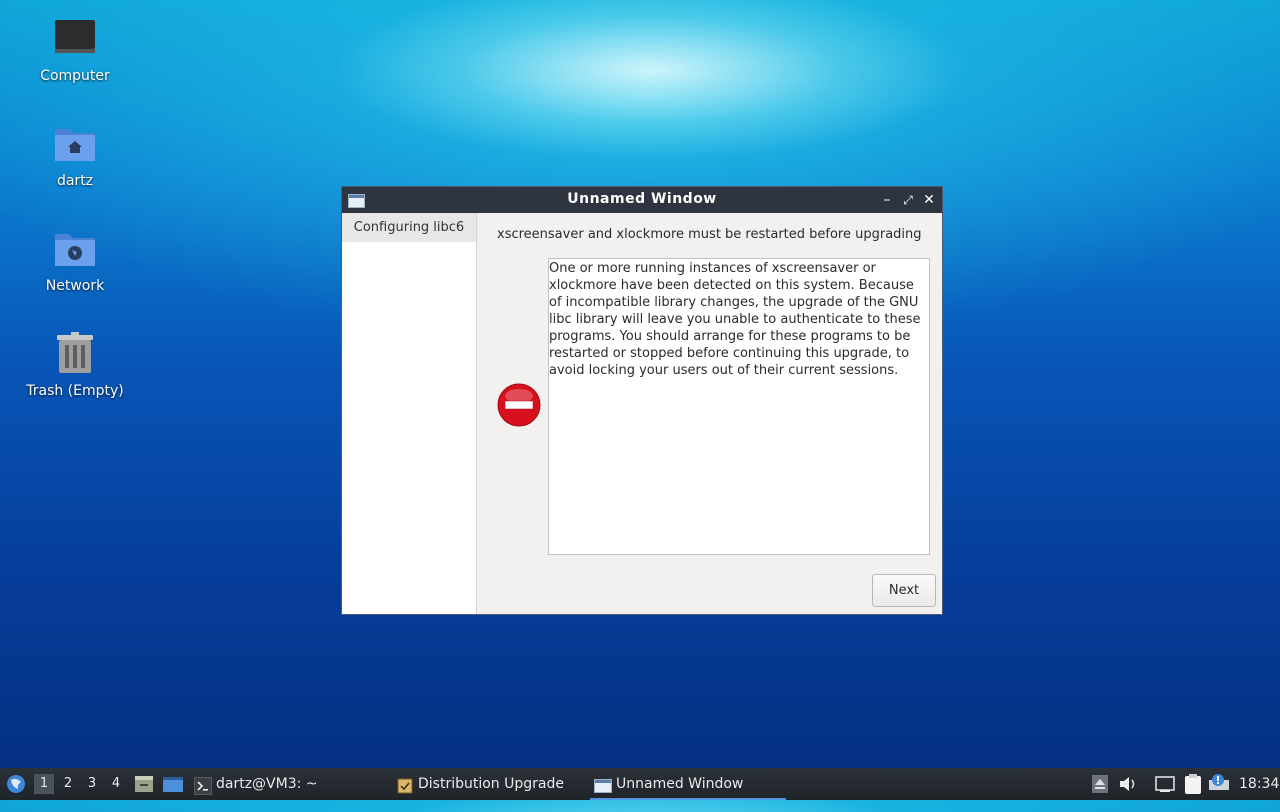 Image resolution: width=1280 pixels, height=812 pixels. I want to click on desktop-icon-label: Trash (Empty), so click(75, 391).